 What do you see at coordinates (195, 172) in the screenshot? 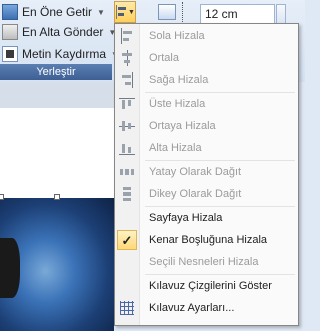
I see `menu-item-label: Yatay Olarak Dağıt` at bounding box center [195, 172].